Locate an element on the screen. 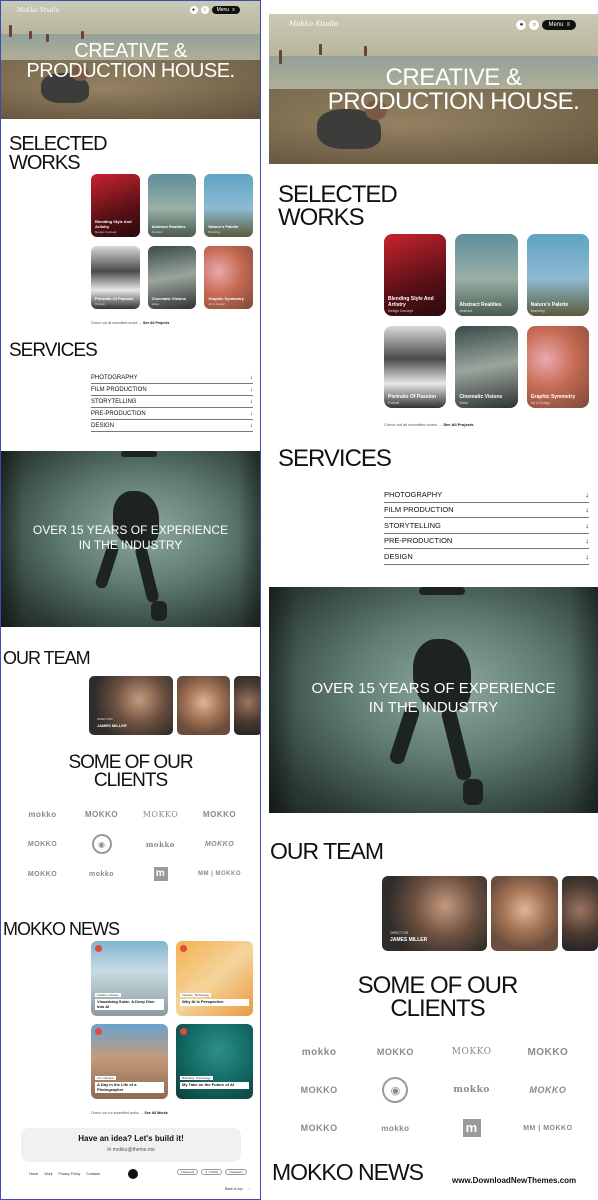 The height and width of the screenshot is (1200, 598). back-to-top: Back to top ↑ is located at coordinates (237, 1189).